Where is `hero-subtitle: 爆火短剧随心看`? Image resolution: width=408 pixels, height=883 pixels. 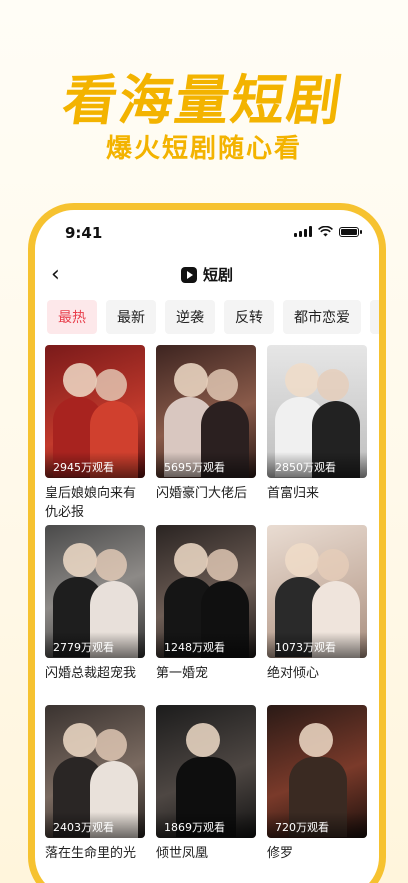 hero-subtitle: 爆火短剧随心看 is located at coordinates (203, 149).